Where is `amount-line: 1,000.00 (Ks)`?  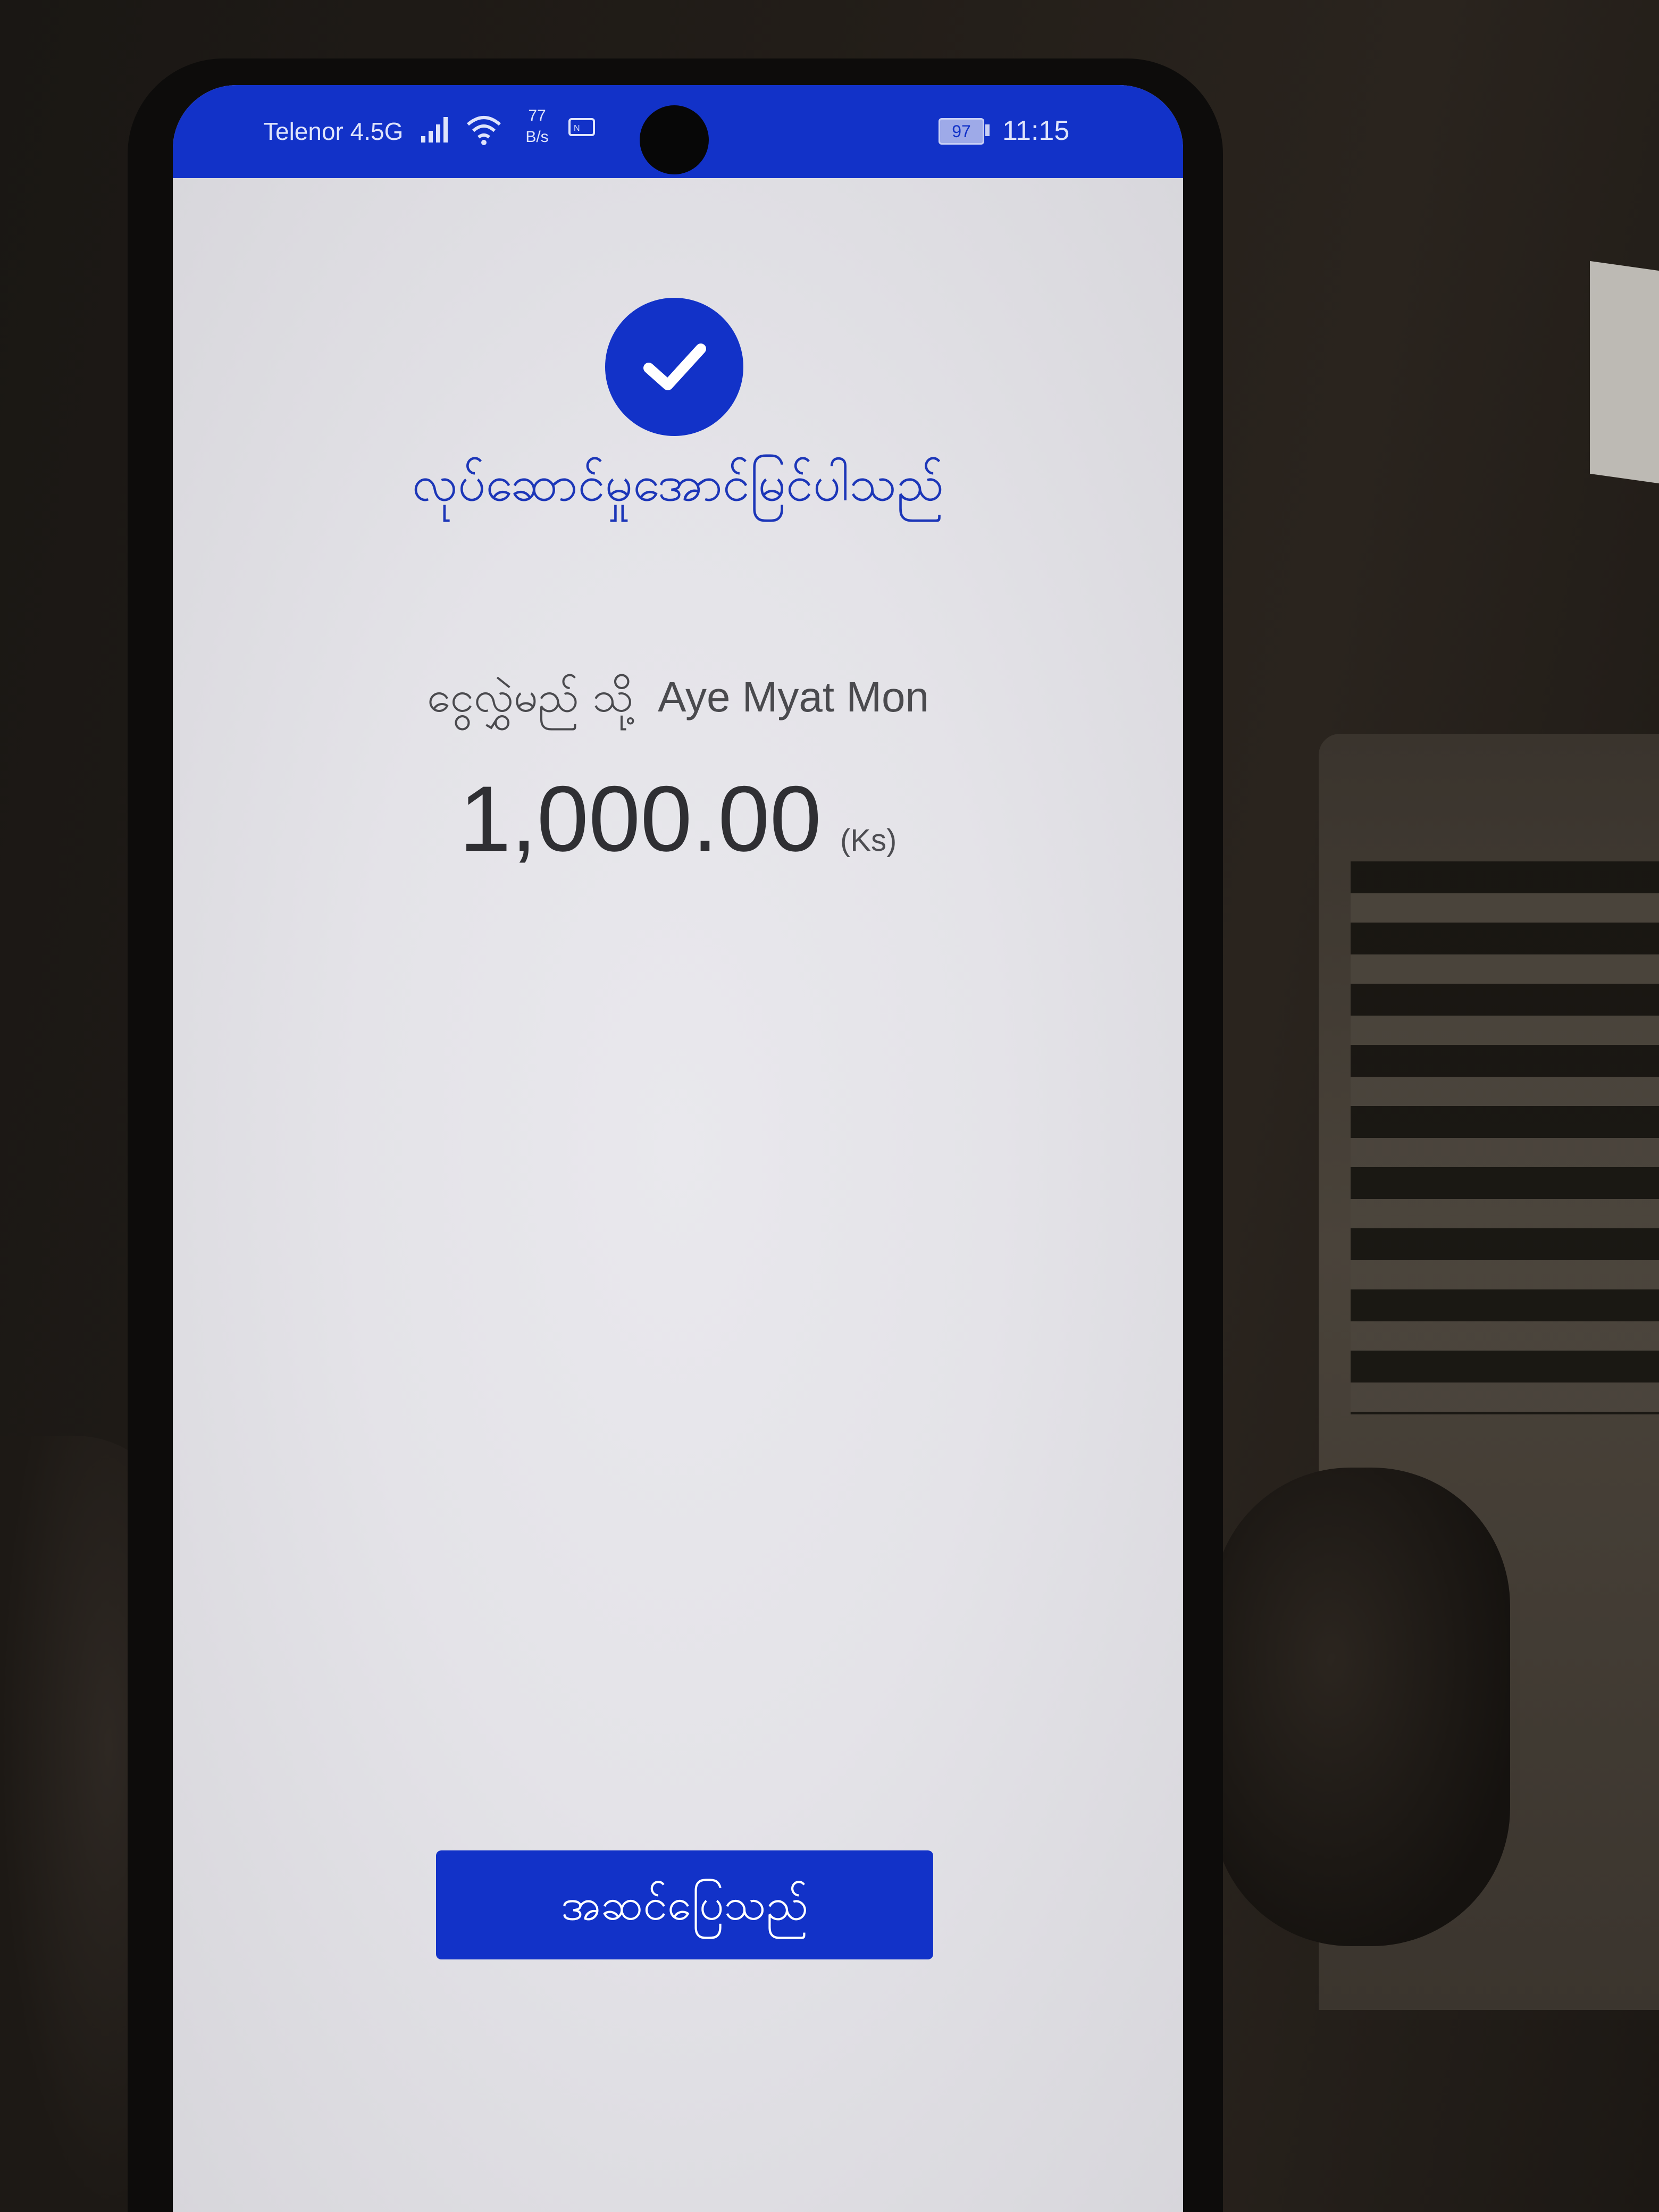 amount-line: 1,000.00 (Ks) is located at coordinates (678, 819).